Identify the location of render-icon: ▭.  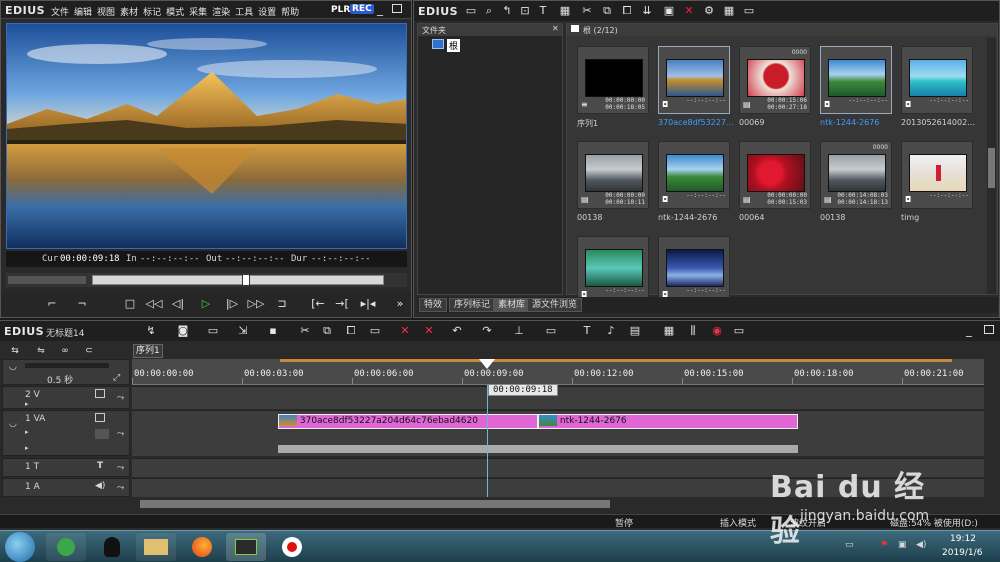
(551, 331).